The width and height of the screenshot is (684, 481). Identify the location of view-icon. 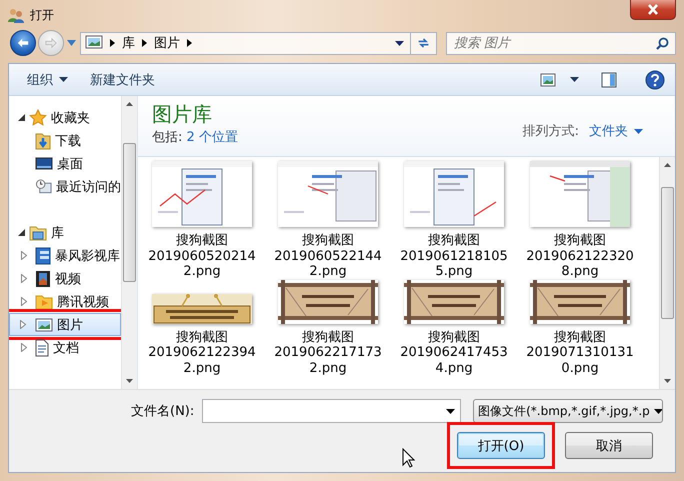
(548, 79).